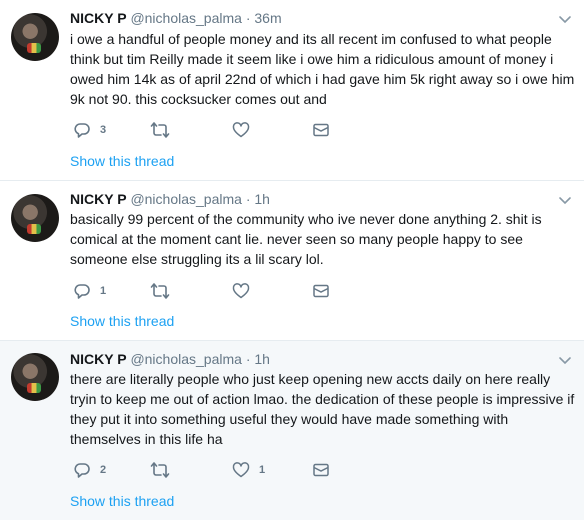 This screenshot has height=520, width=584. What do you see at coordinates (103, 470) in the screenshot?
I see `reply-count: 2` at bounding box center [103, 470].